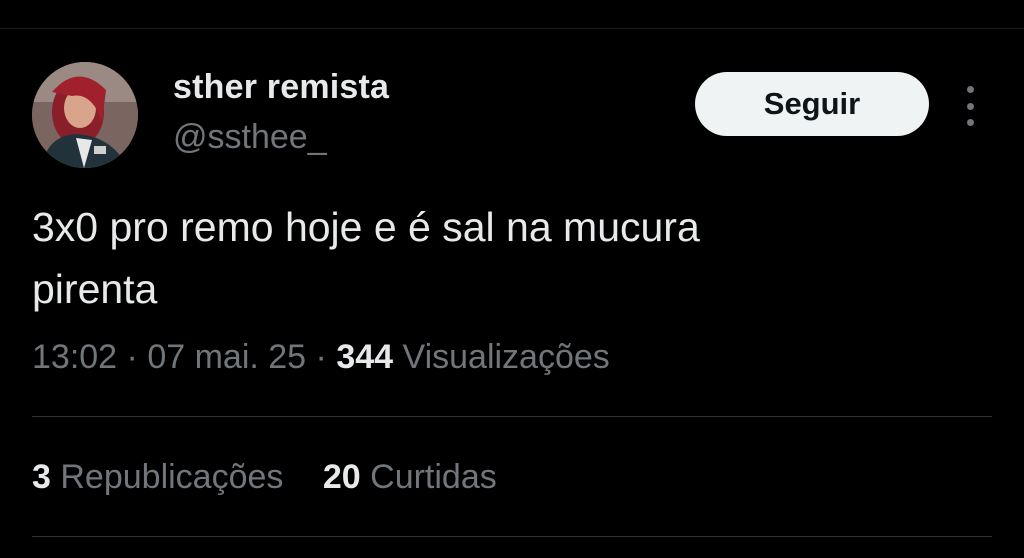 This screenshot has width=1024, height=558. Describe the element at coordinates (250, 137) in the screenshot. I see `author-handle: @ssthee_` at that location.